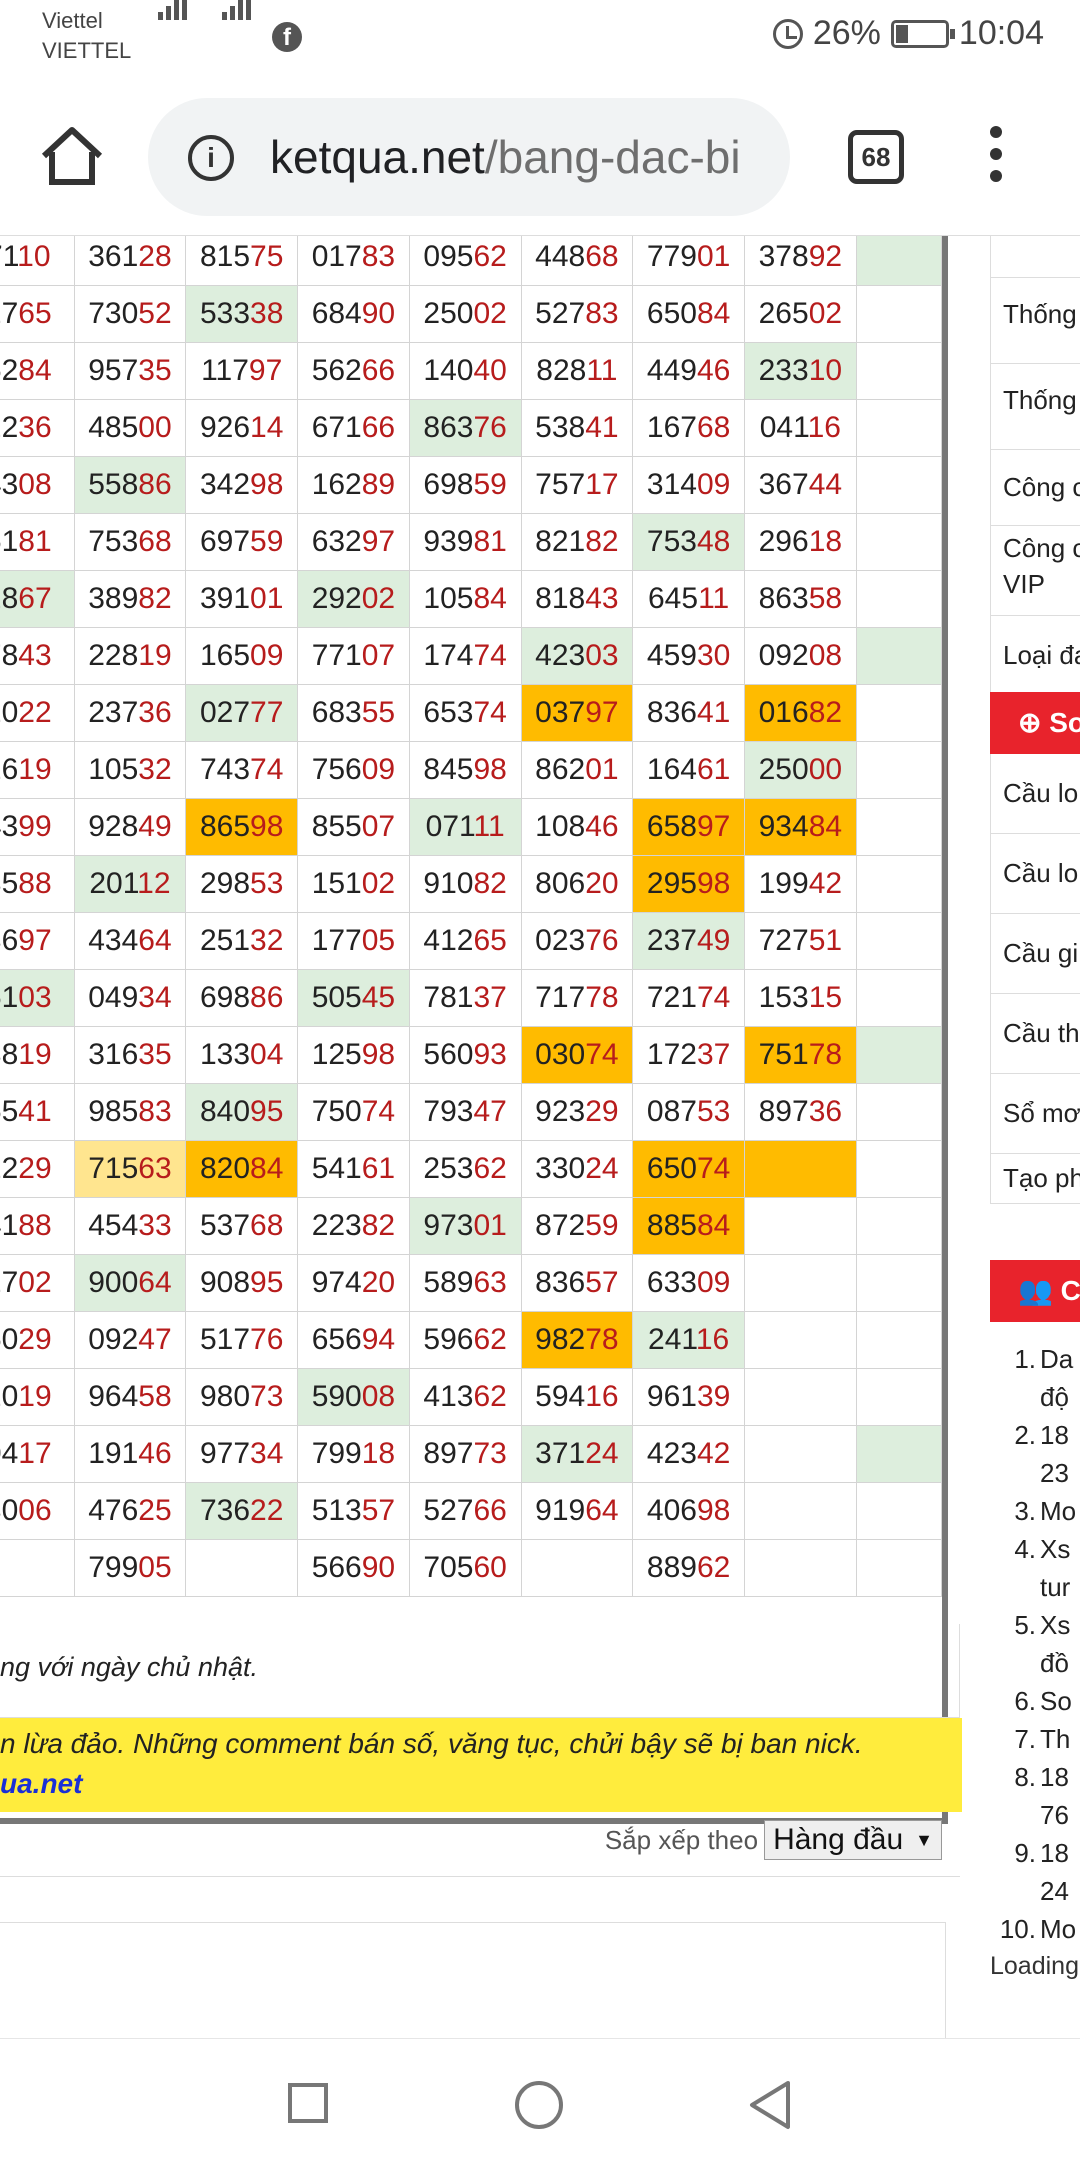  I want to click on list-text: 18, so click(1054, 1853).